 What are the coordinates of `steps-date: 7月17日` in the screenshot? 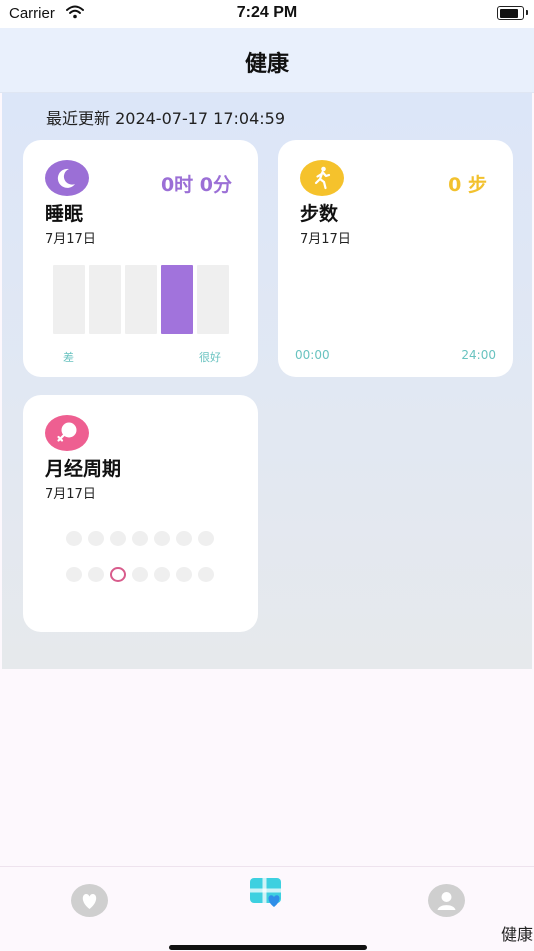 It's located at (325, 239).